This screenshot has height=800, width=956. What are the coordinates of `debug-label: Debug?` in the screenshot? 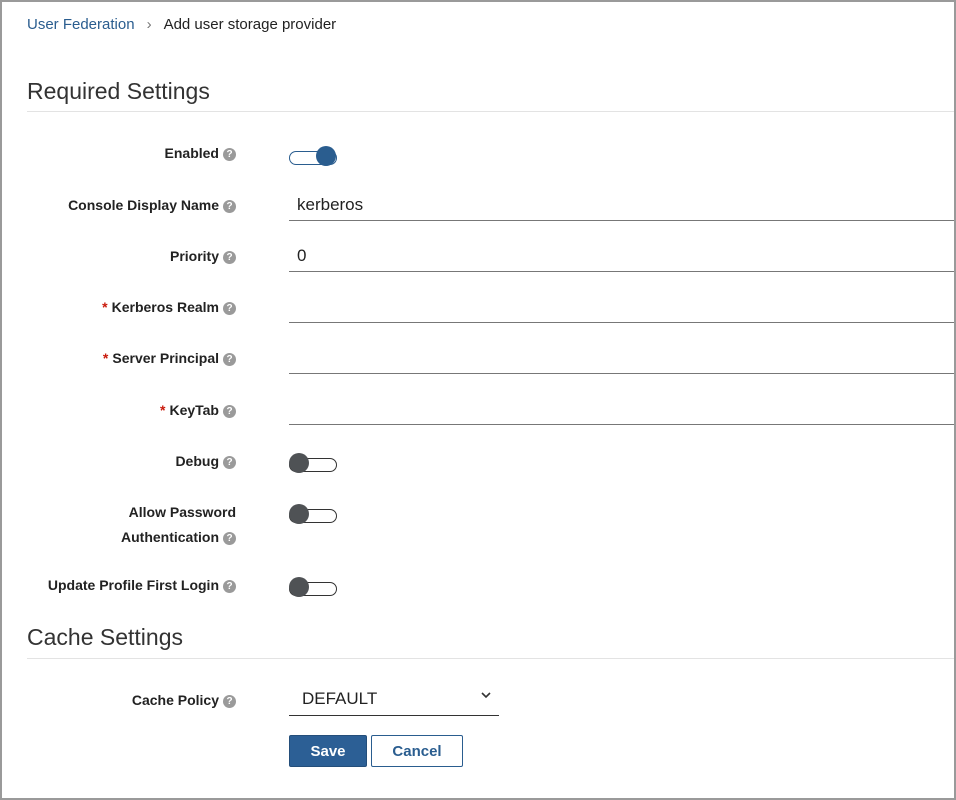 It's located at (126, 461).